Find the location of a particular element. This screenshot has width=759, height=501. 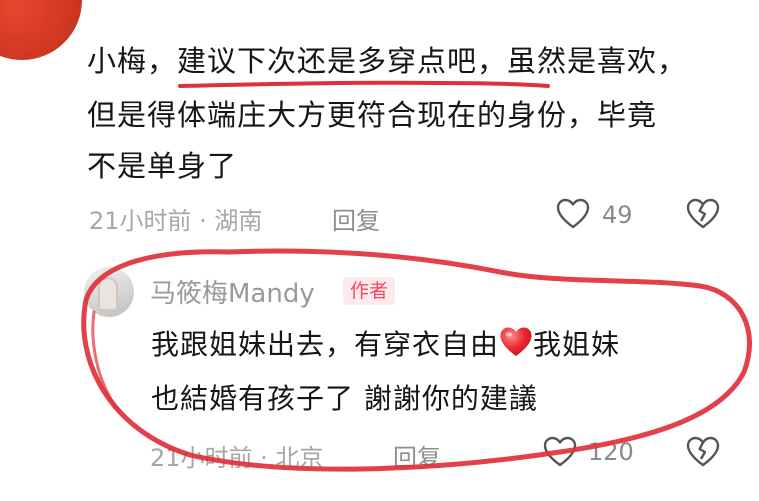

comment-like-count: 49 is located at coordinates (617, 215).